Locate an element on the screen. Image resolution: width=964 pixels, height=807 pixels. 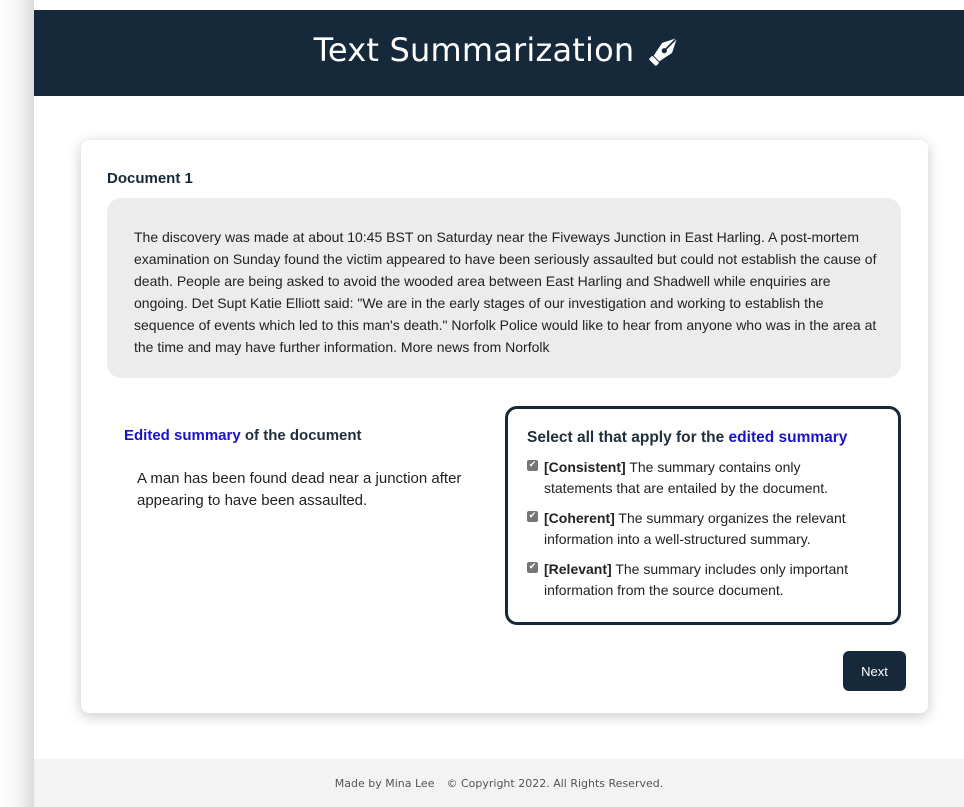
app-header: Text Summarization is located at coordinates (499, 53).